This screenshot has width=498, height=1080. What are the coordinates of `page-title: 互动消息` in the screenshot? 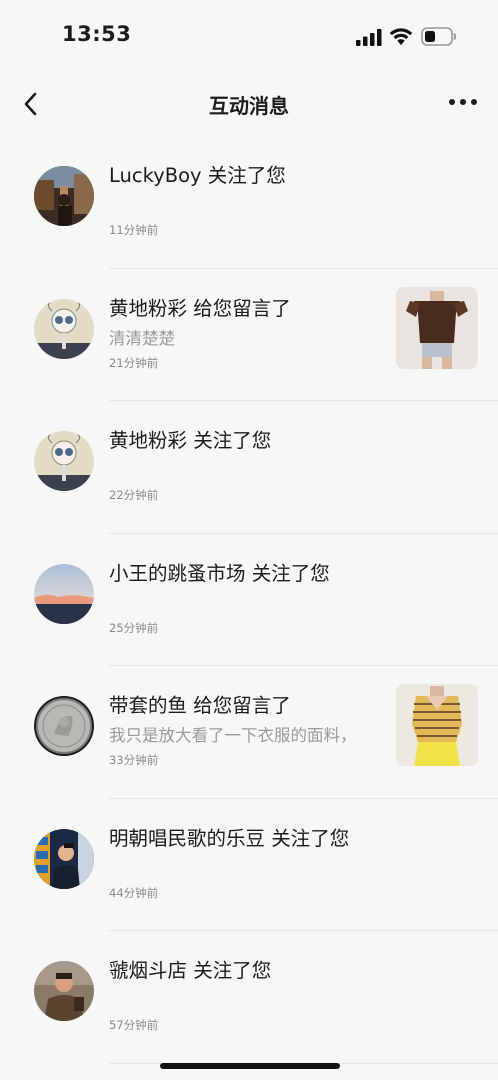 It's located at (249, 106).